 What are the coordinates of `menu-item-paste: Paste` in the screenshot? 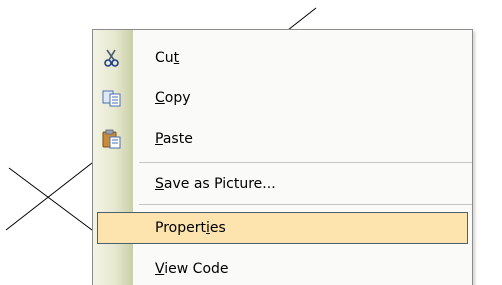 It's located at (282, 139).